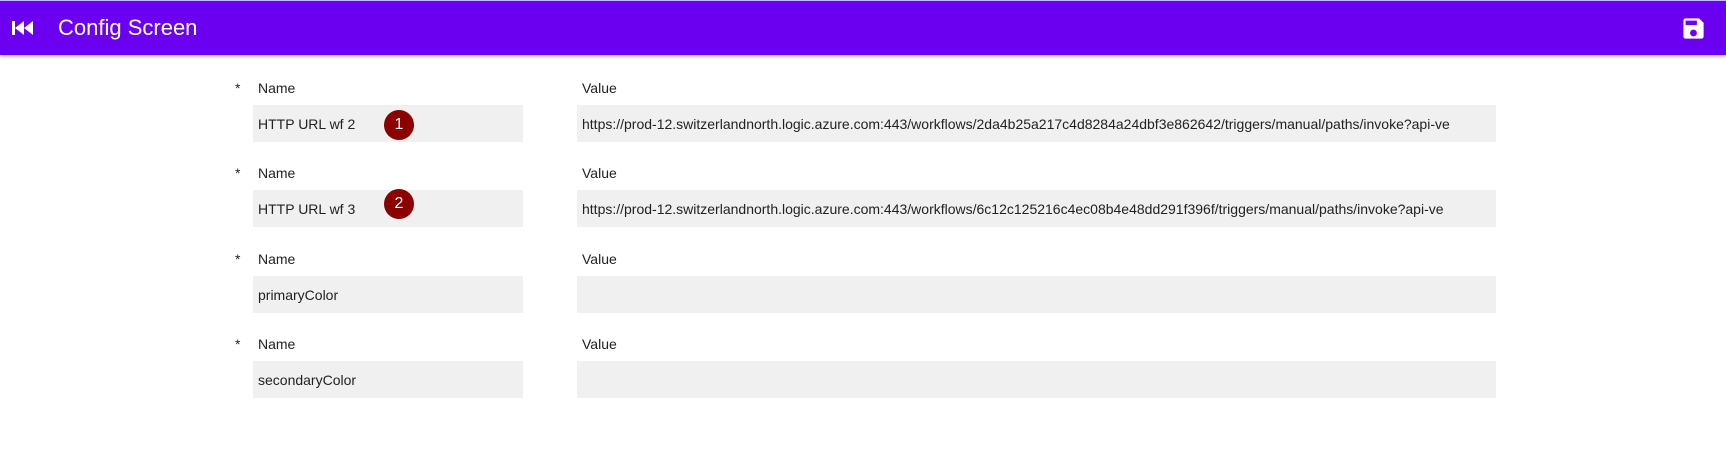 This screenshot has width=1726, height=453. What do you see at coordinates (863, 27) in the screenshot?
I see `app-header: Config Screen` at bounding box center [863, 27].